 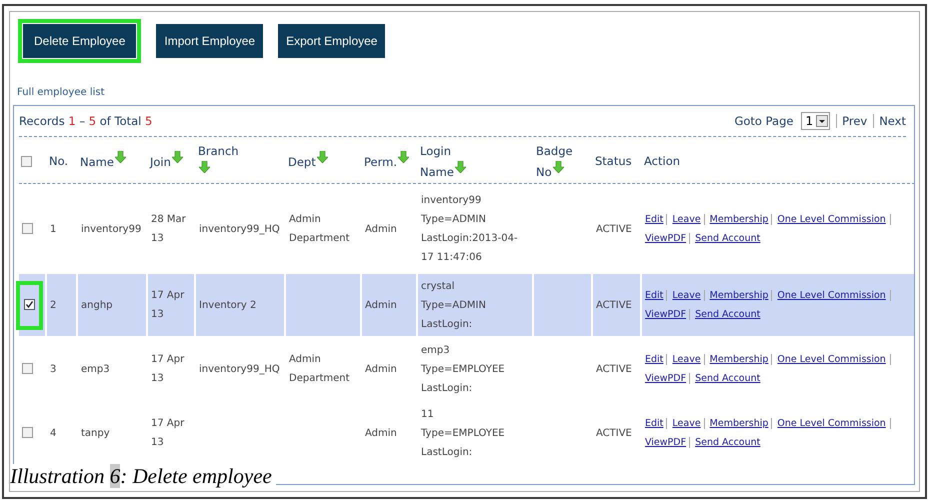 What do you see at coordinates (224, 161) in the screenshot?
I see `column-header: Branch` at bounding box center [224, 161].